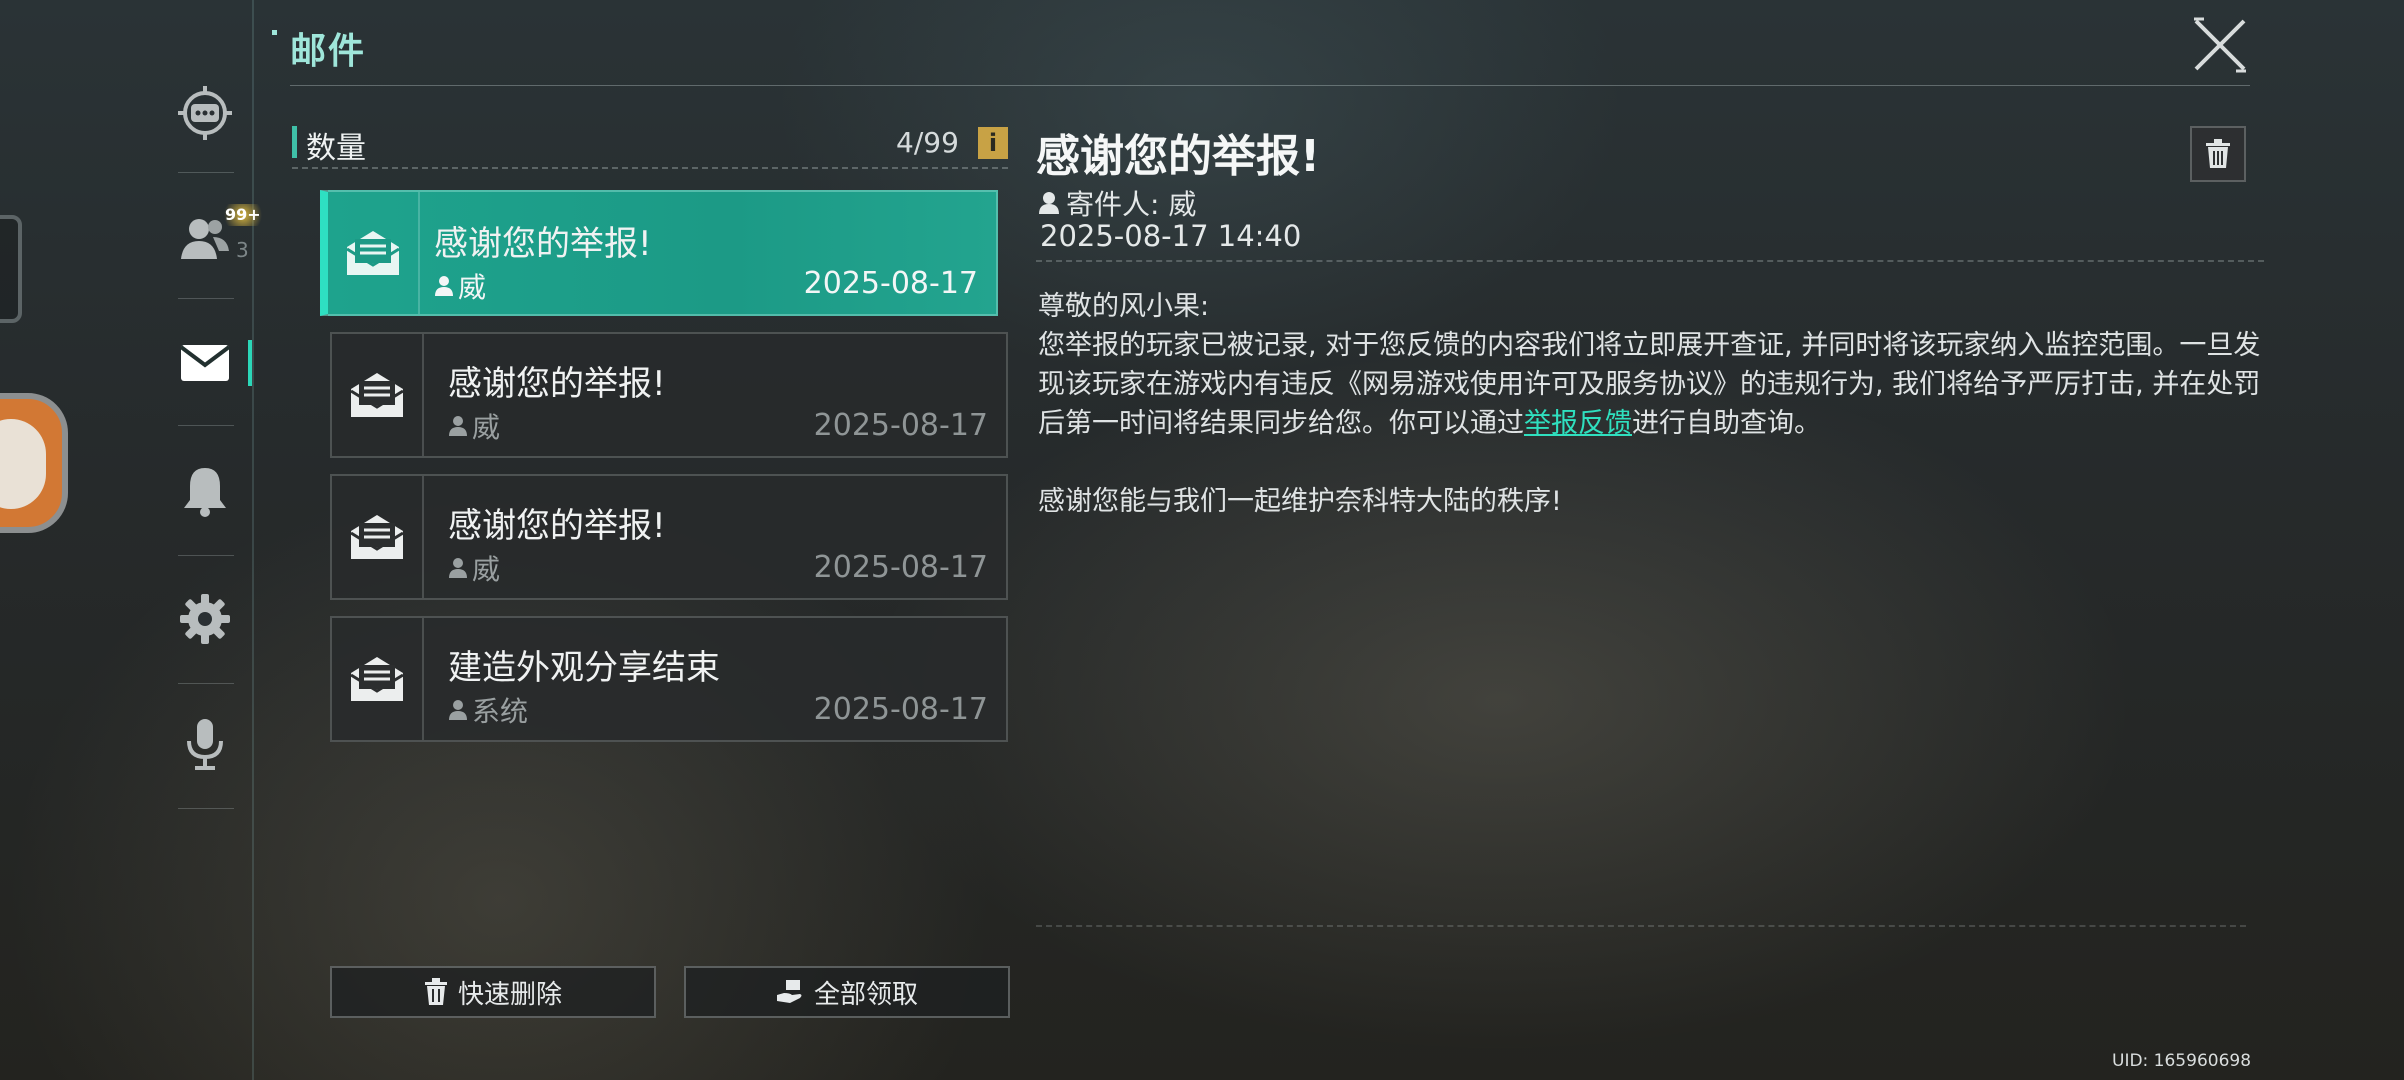 Image resolution: width=2404 pixels, height=1080 pixels. Describe the element at coordinates (242, 250) in the screenshot. I see `friends-count: 3` at that location.